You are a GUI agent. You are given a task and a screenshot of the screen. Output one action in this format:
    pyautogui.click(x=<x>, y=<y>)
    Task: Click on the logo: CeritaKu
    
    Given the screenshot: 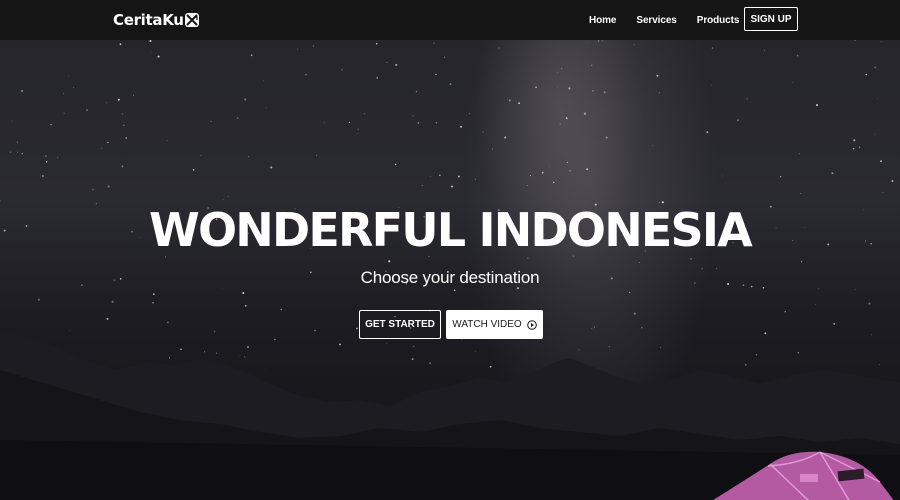 What is the action you would take?
    pyautogui.click(x=156, y=20)
    